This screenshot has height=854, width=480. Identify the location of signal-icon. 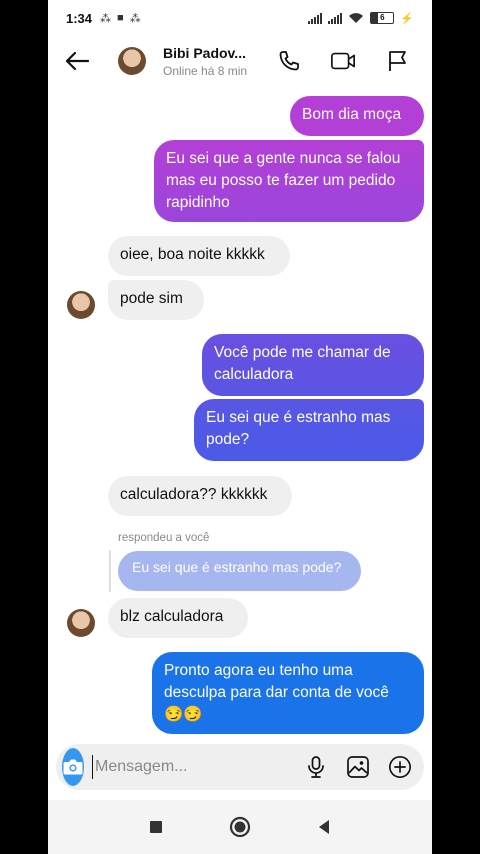
(315, 18).